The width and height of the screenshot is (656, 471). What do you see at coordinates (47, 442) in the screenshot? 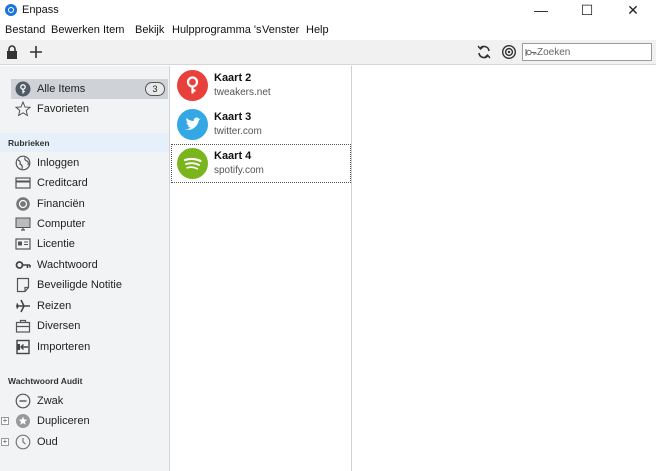
I see `sidebar-item-label: Oud` at bounding box center [47, 442].